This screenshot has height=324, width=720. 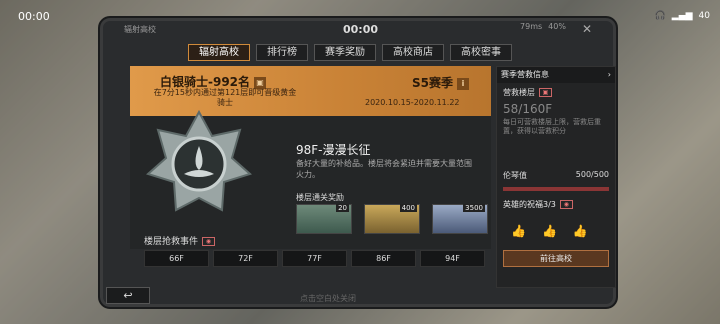 What do you see at coordinates (34, 16) in the screenshot?
I see `status-time: 00:00` at bounding box center [34, 16].